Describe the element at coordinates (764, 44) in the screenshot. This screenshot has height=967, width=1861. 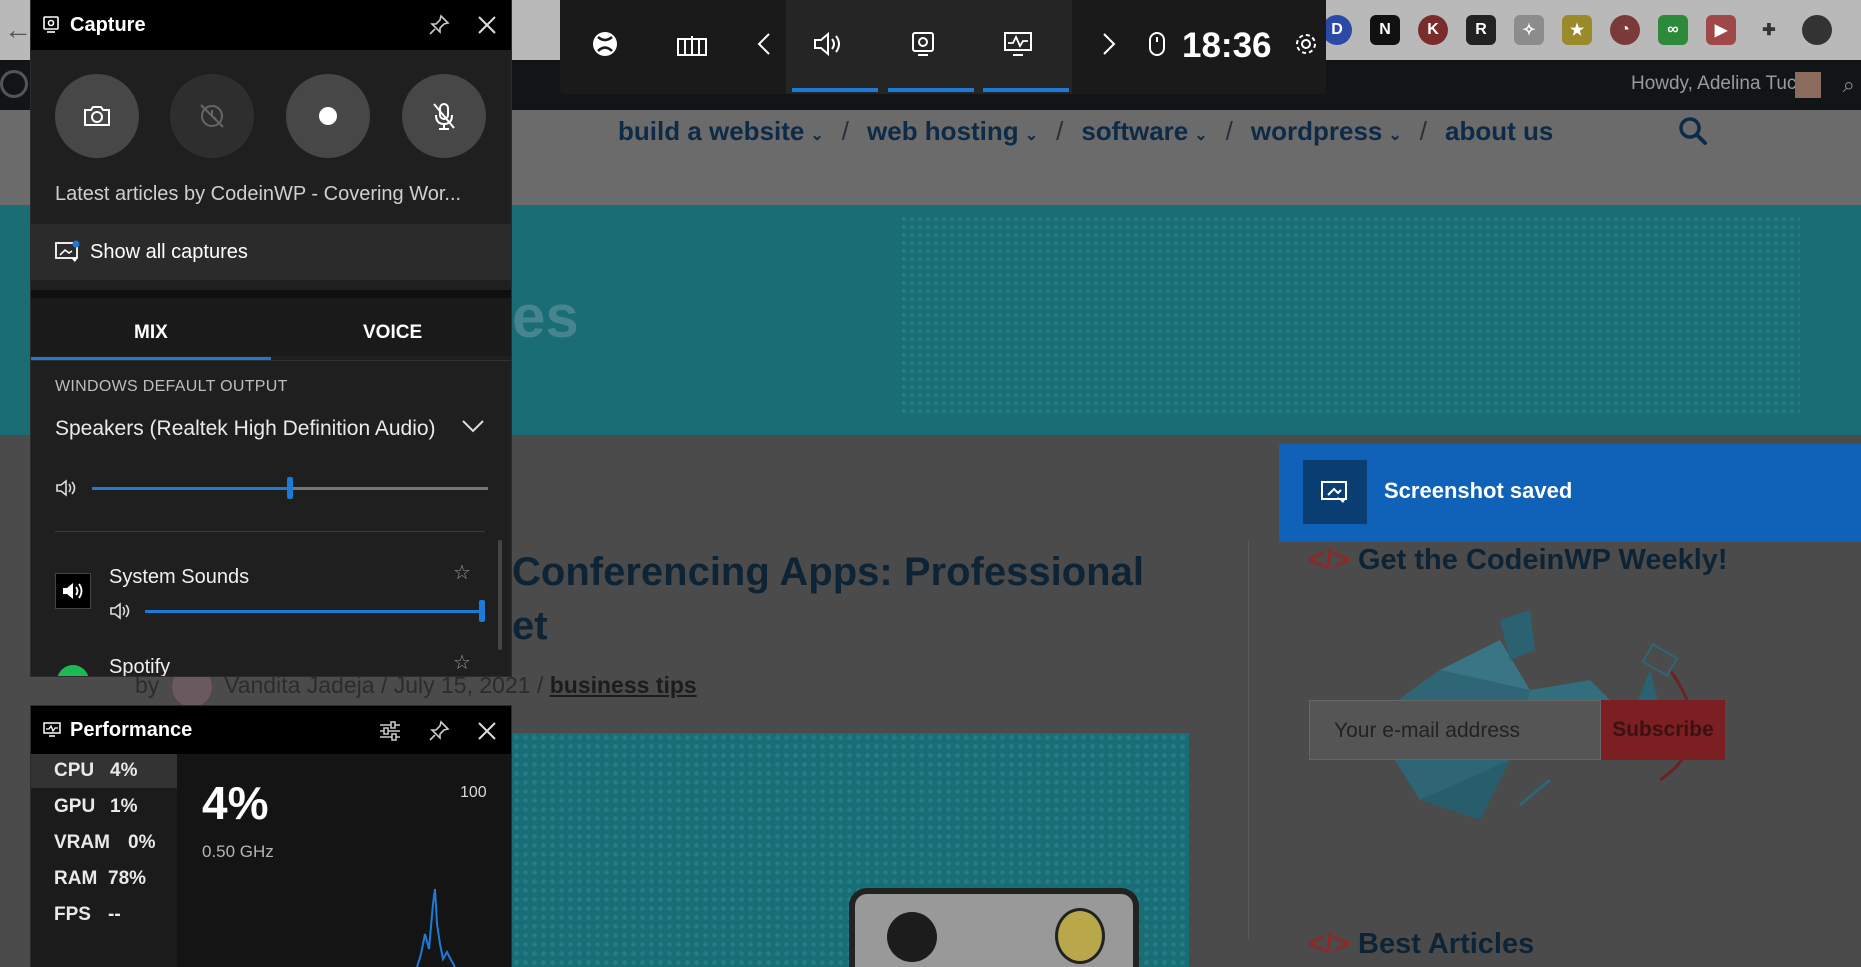
I see `chevron-left-icon` at that location.